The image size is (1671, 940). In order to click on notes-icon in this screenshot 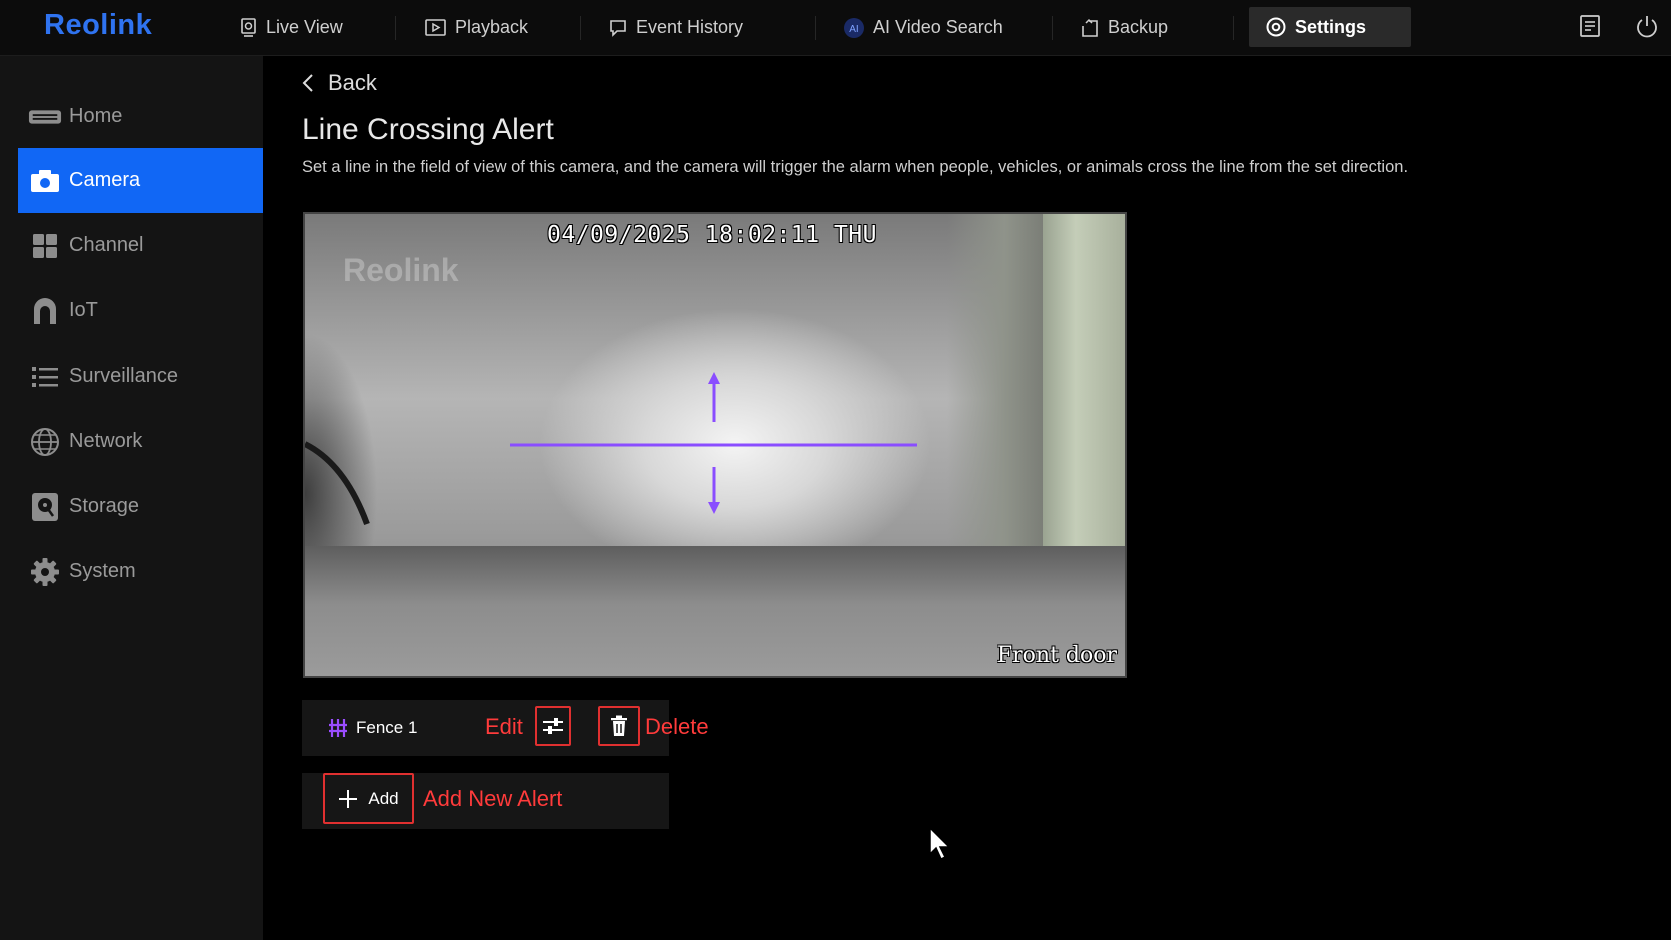, I will do `click(1590, 28)`.